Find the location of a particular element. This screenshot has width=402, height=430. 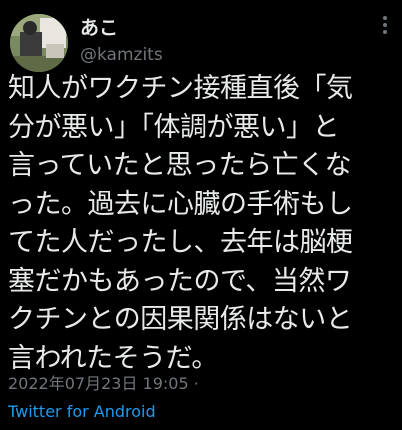

tweet-text-line: 分が悪い」「体調が悪い」と is located at coordinates (174, 127).